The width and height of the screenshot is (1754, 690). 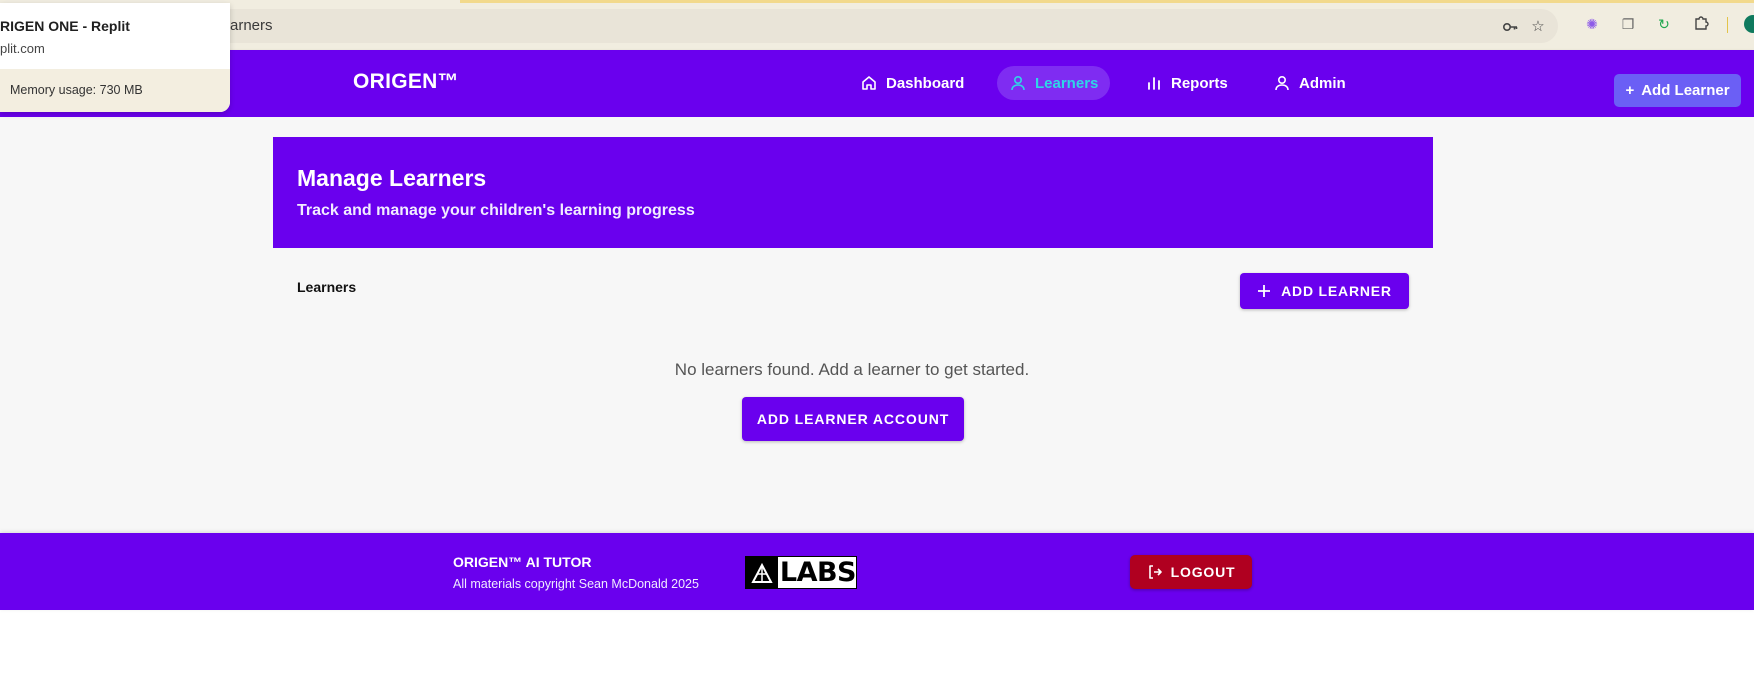 What do you see at coordinates (1199, 83) in the screenshot?
I see `nav-reports-label: Reports` at bounding box center [1199, 83].